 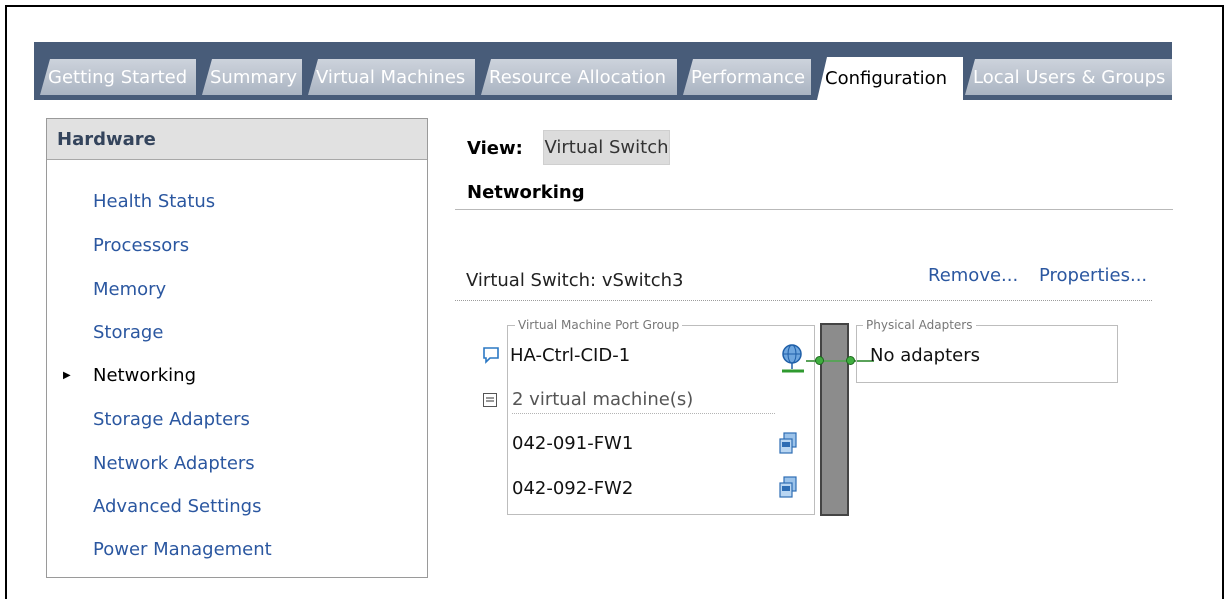 I want to click on virtual-switch-bar, so click(x=834, y=419).